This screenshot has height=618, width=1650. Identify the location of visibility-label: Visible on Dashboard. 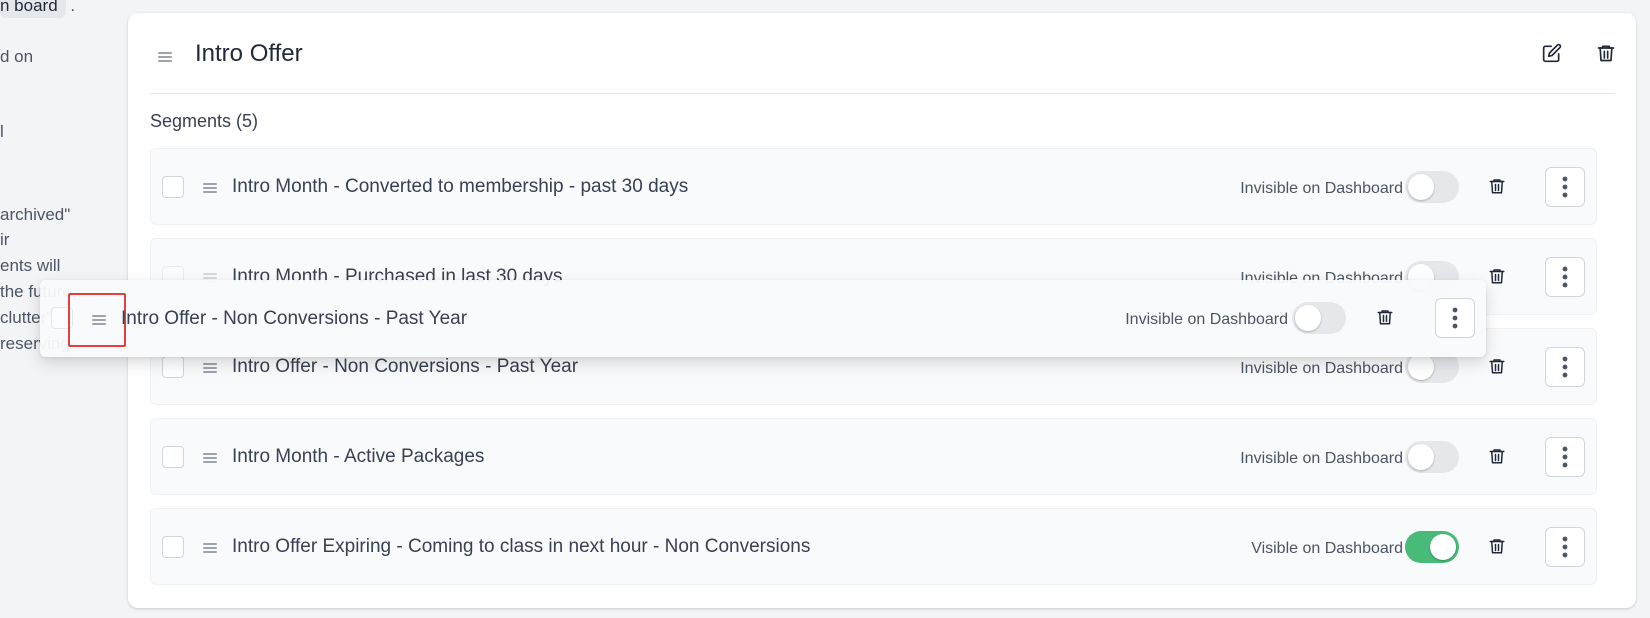
(1327, 548).